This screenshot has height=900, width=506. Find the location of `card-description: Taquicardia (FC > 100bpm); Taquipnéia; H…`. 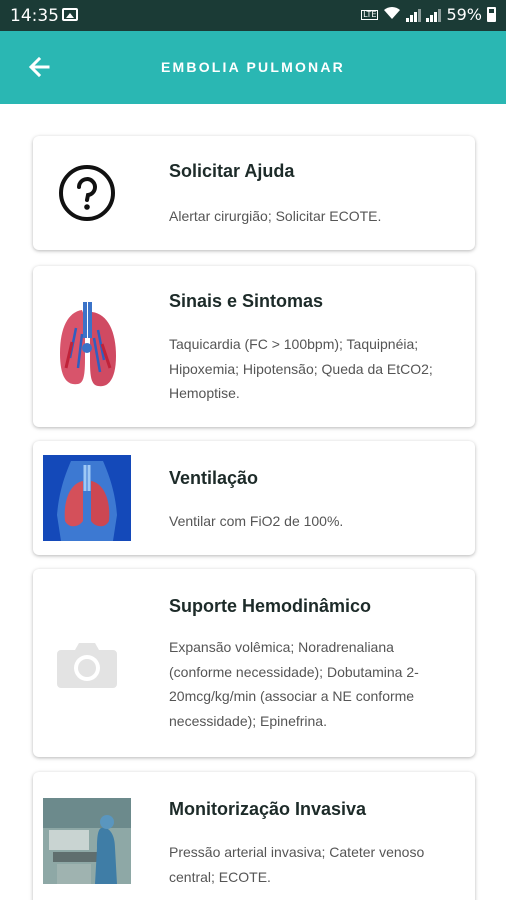

card-description: Taquicardia (FC > 100bpm); Taquipnéia; H… is located at coordinates (301, 368).